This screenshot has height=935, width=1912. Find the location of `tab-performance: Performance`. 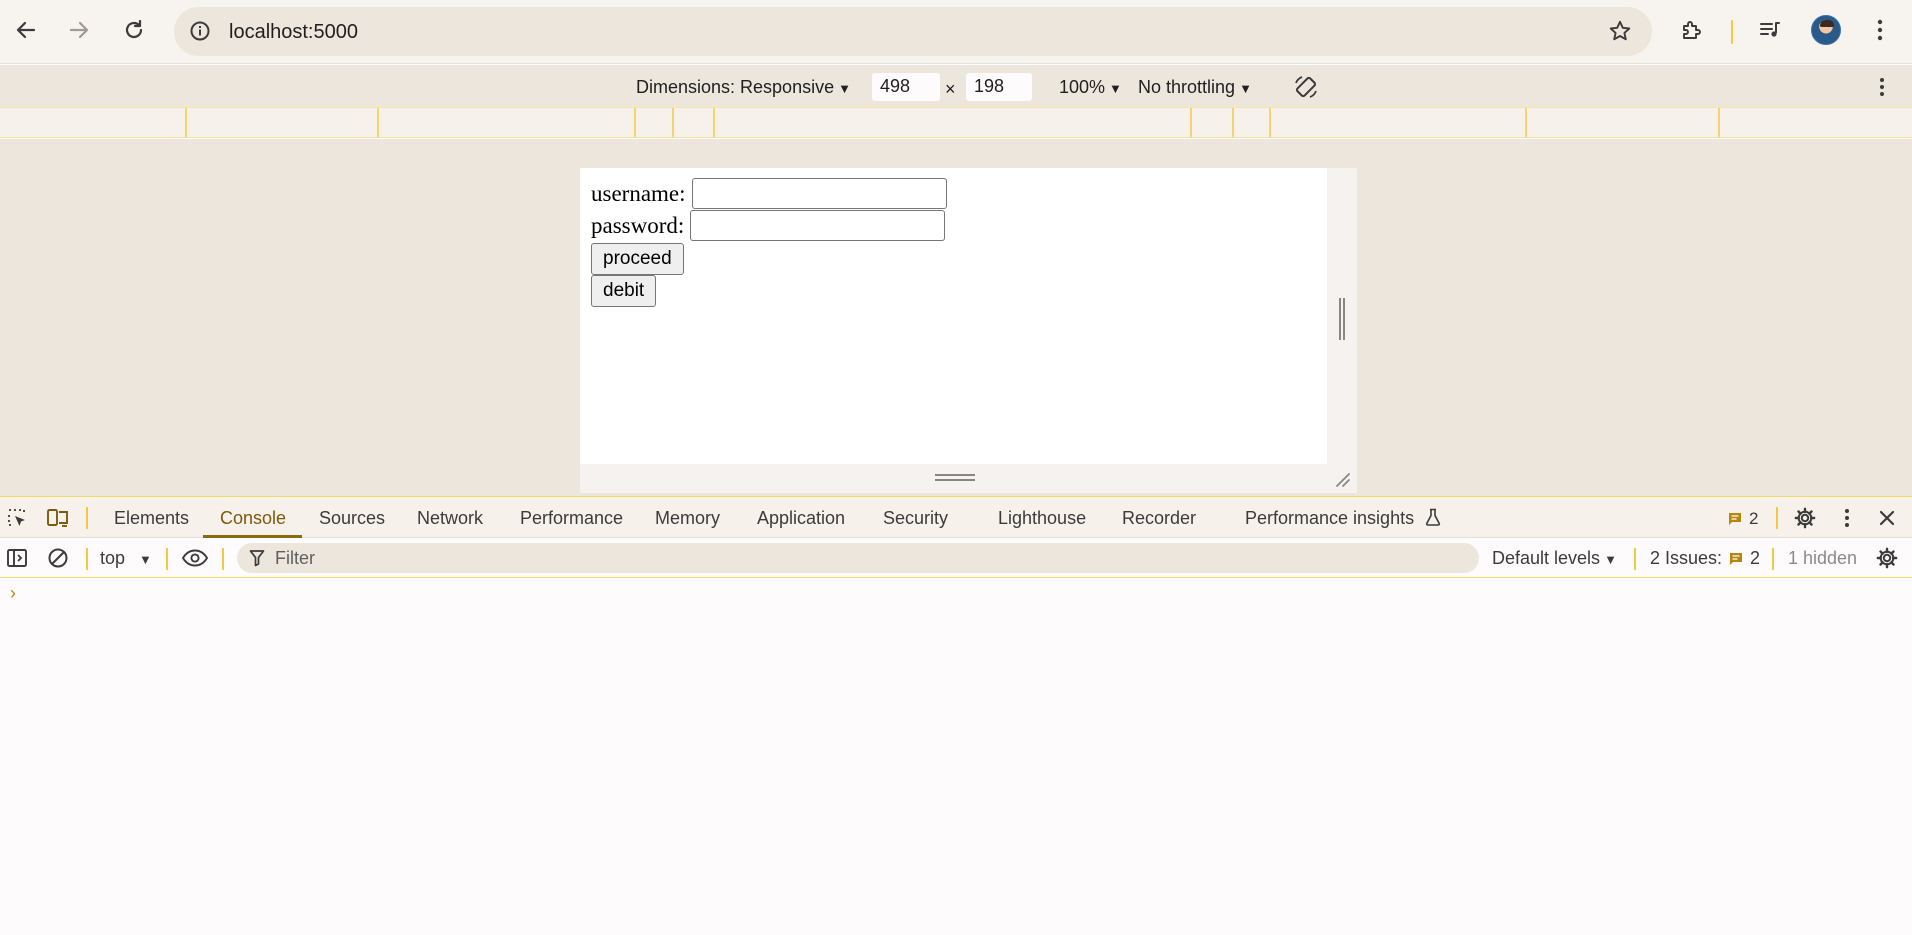

tab-performance: Performance is located at coordinates (571, 518).